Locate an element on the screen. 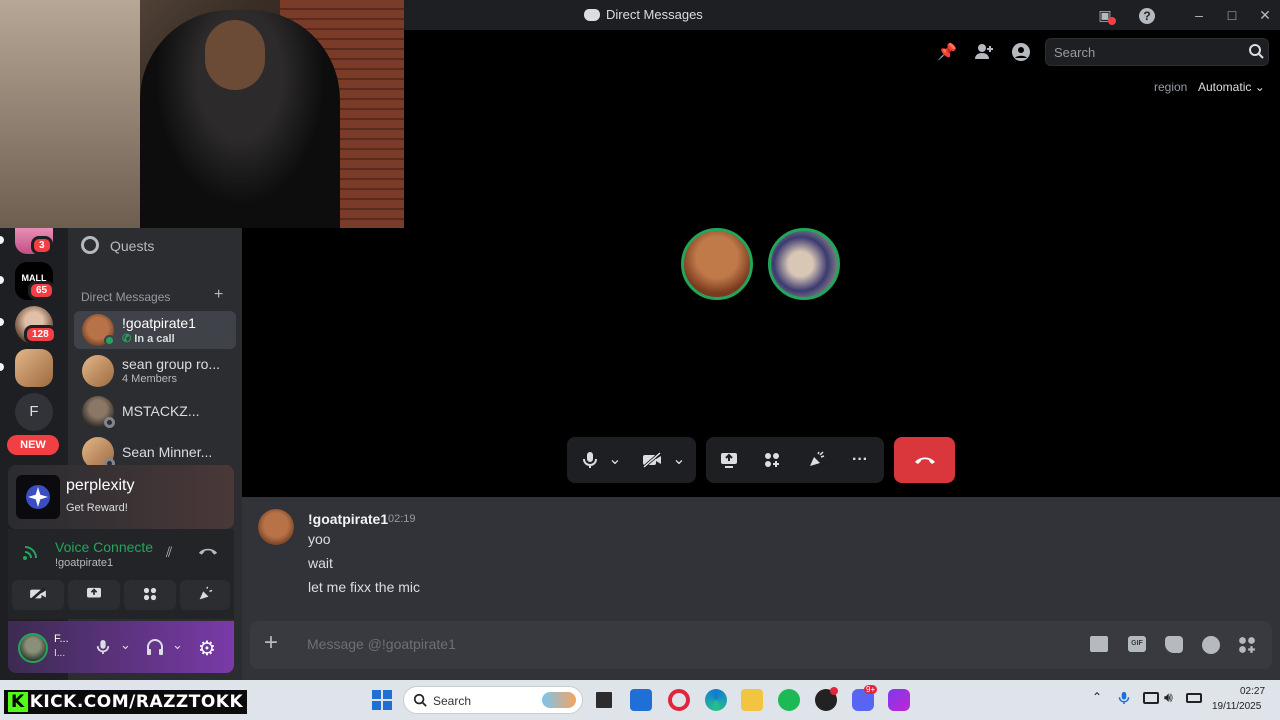  toggle-camera-button is located at coordinates (38, 595).